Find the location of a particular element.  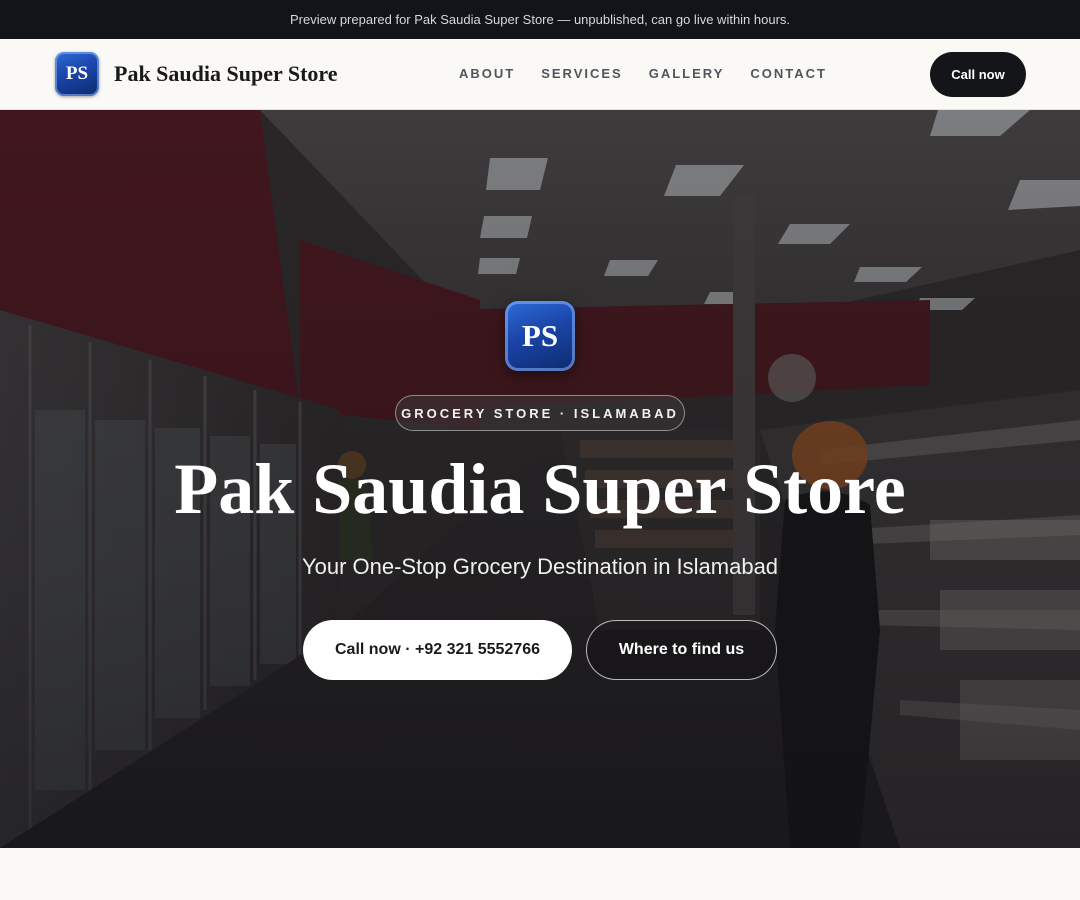

nav-link-services: SERVICES is located at coordinates (582, 73).